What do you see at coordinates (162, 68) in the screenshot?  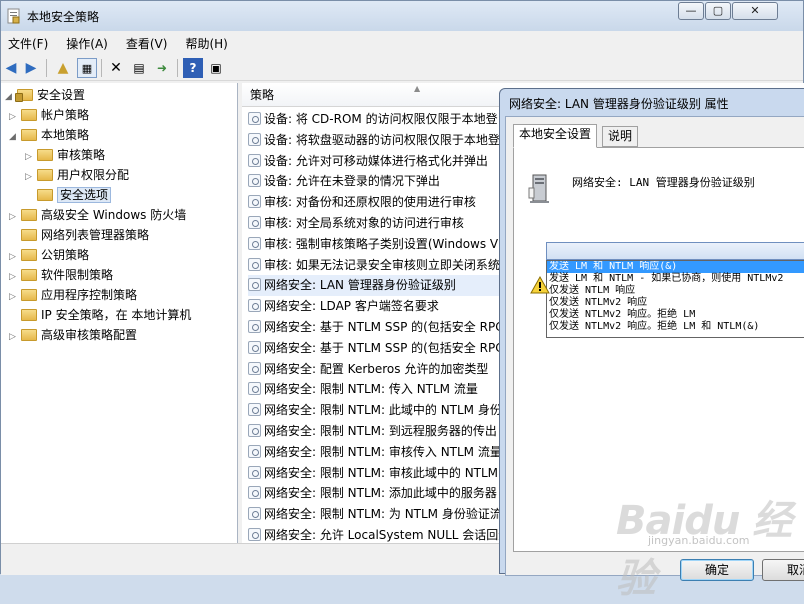 I see `export-list-icon: ➜` at bounding box center [162, 68].